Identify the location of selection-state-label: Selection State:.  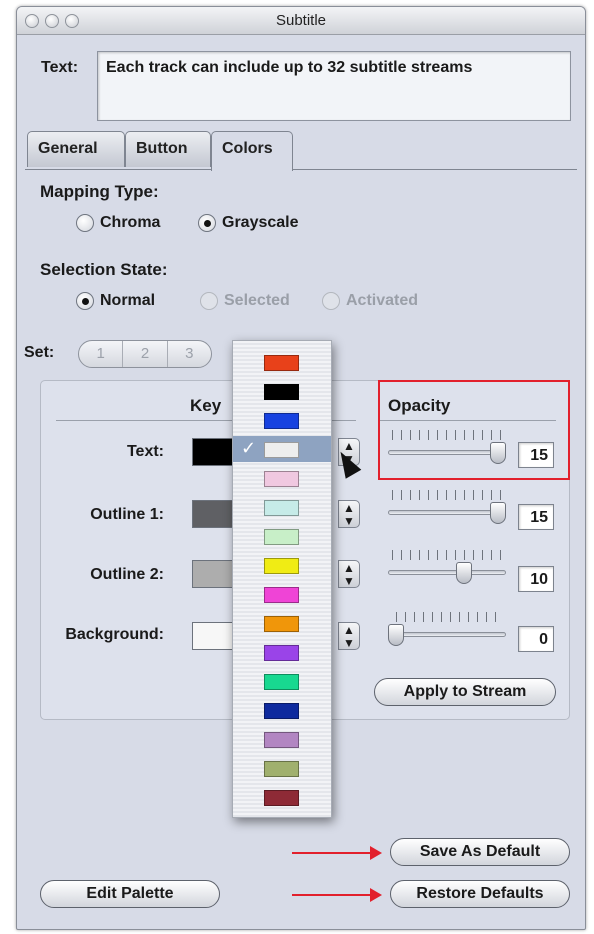
(104, 269).